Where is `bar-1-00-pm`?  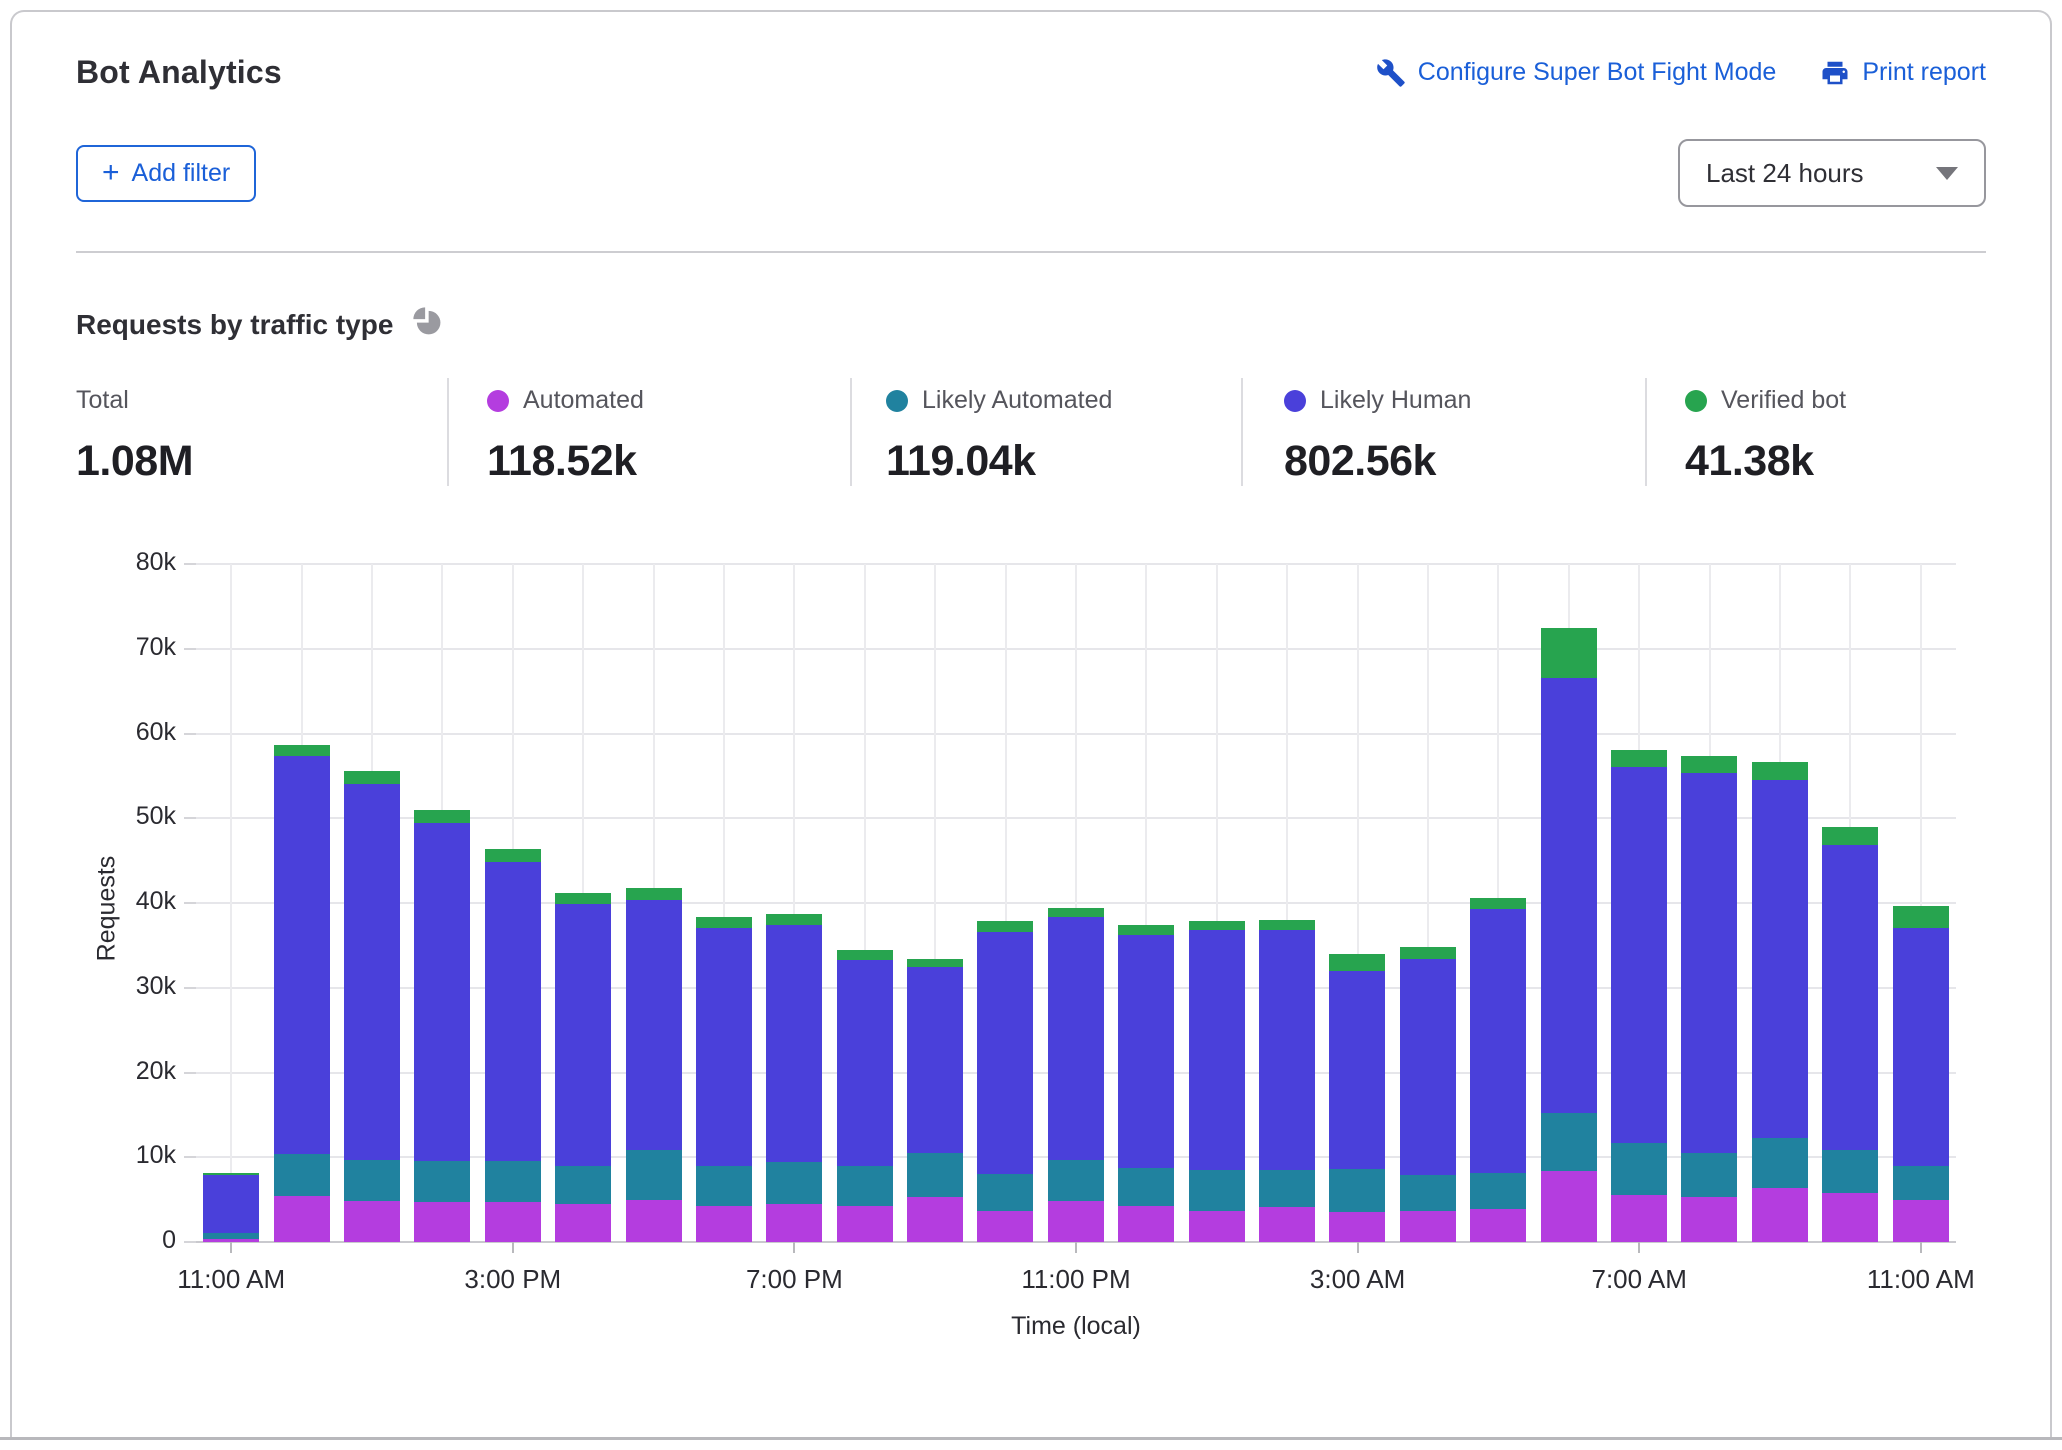
bar-1-00-pm is located at coordinates (372, 903).